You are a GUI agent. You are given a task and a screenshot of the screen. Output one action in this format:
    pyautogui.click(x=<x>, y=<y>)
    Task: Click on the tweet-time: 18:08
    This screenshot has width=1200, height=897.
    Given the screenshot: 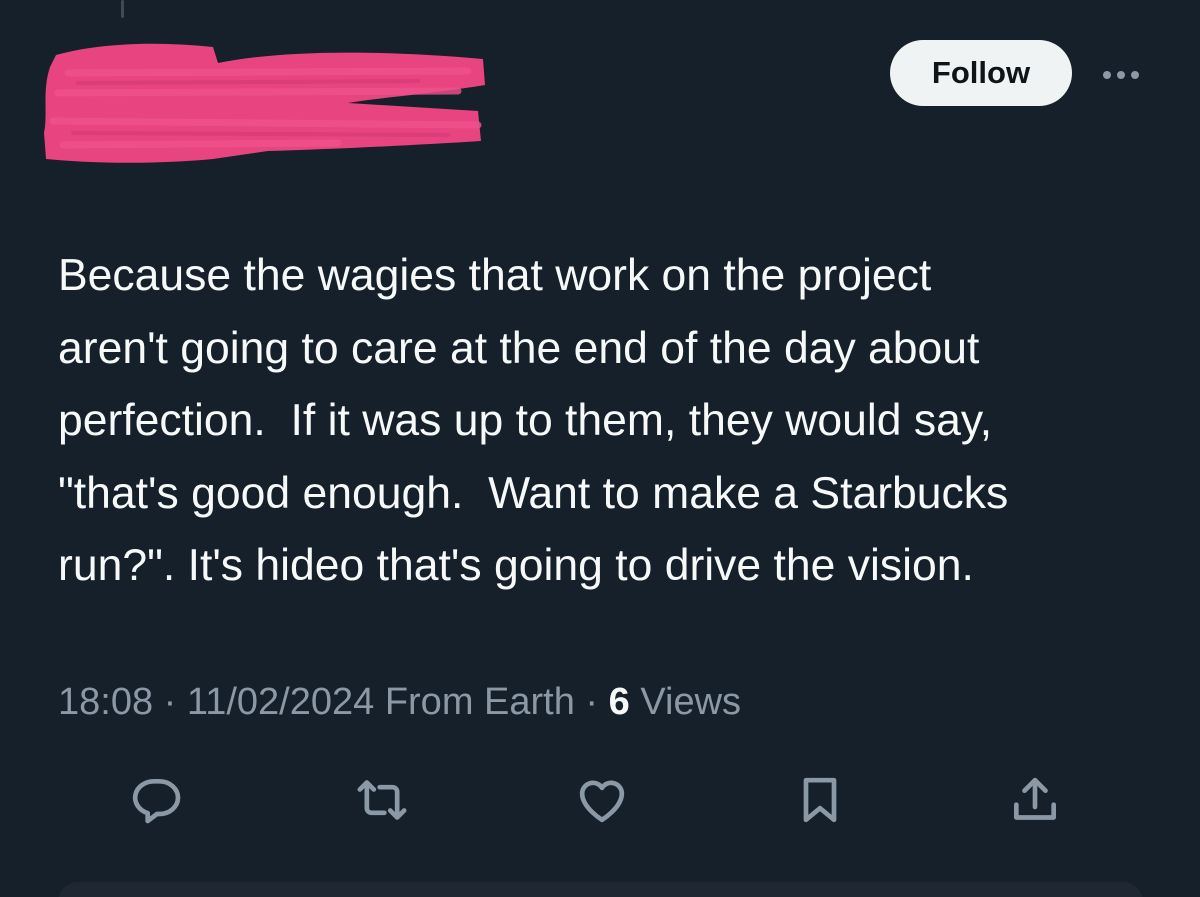 What is the action you would take?
    pyautogui.click(x=105, y=702)
    